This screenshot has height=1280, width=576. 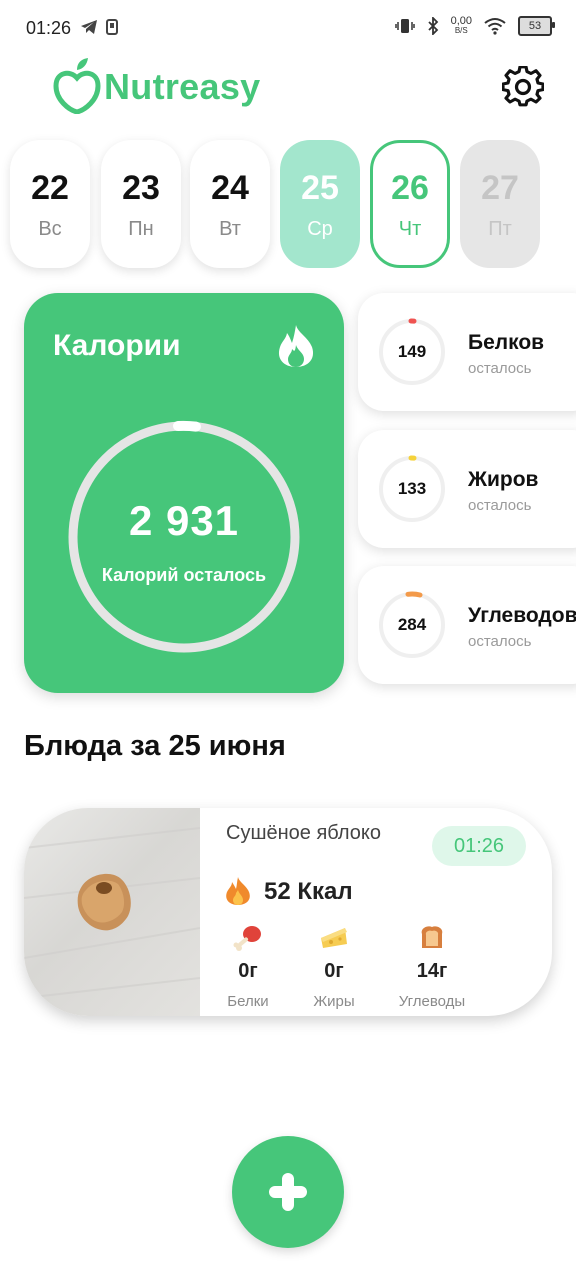 What do you see at coordinates (334, 938) in the screenshot?
I see `cheese-icon` at bounding box center [334, 938].